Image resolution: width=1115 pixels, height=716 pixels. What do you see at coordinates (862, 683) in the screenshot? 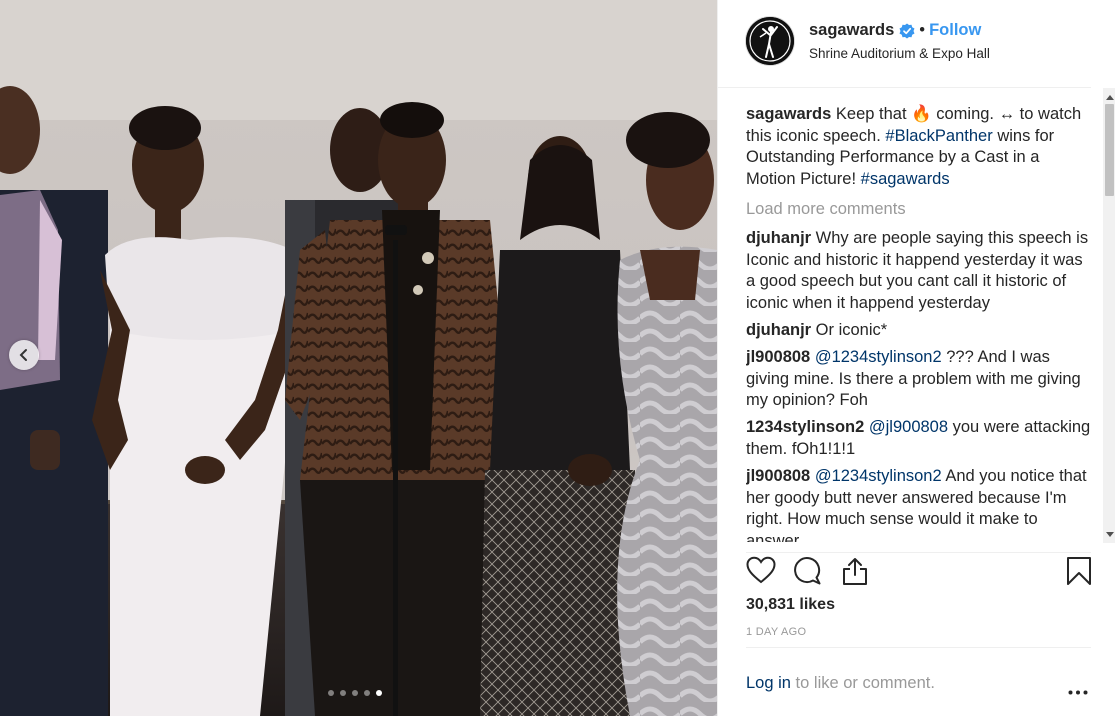
I see `login-prompt-text: to like or comment.` at bounding box center [862, 683].